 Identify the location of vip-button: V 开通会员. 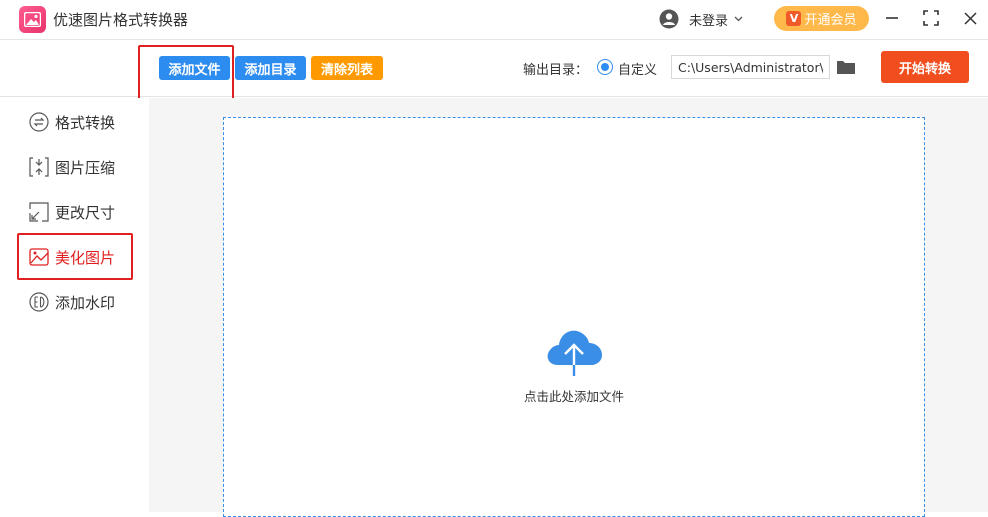
(821, 18).